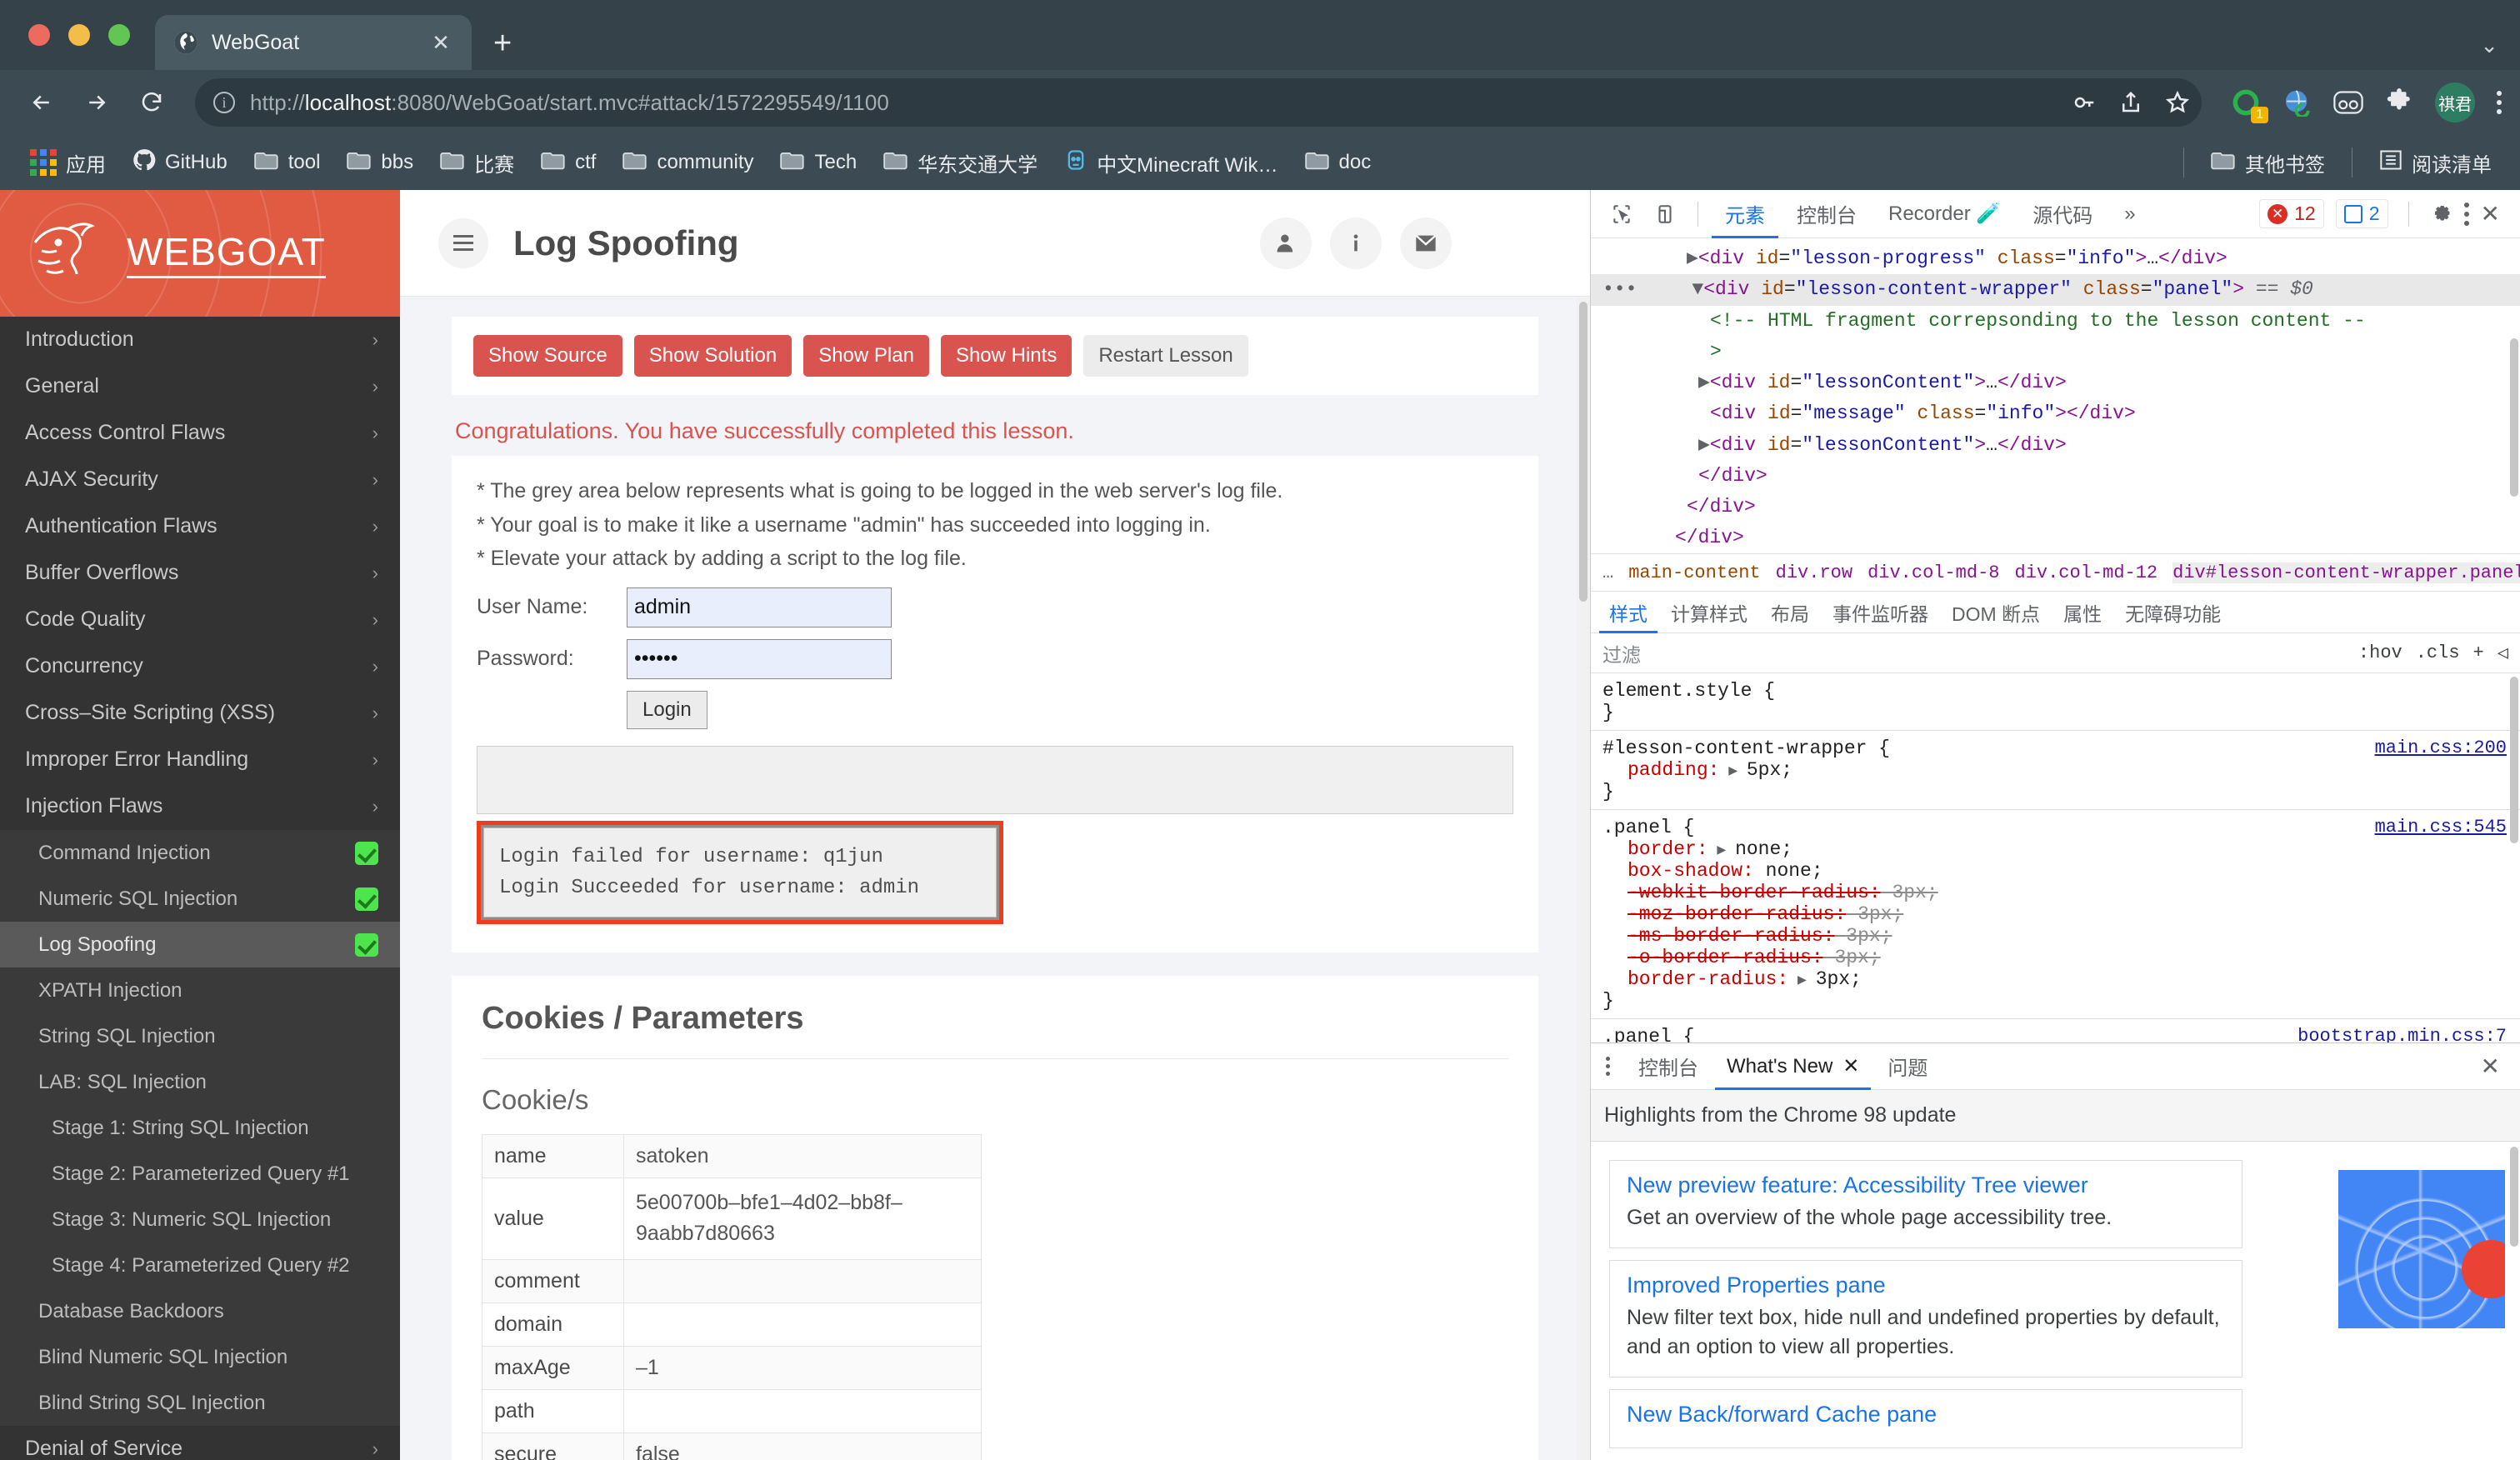 The image size is (2520, 1460). I want to click on share-icon, so click(2130, 102).